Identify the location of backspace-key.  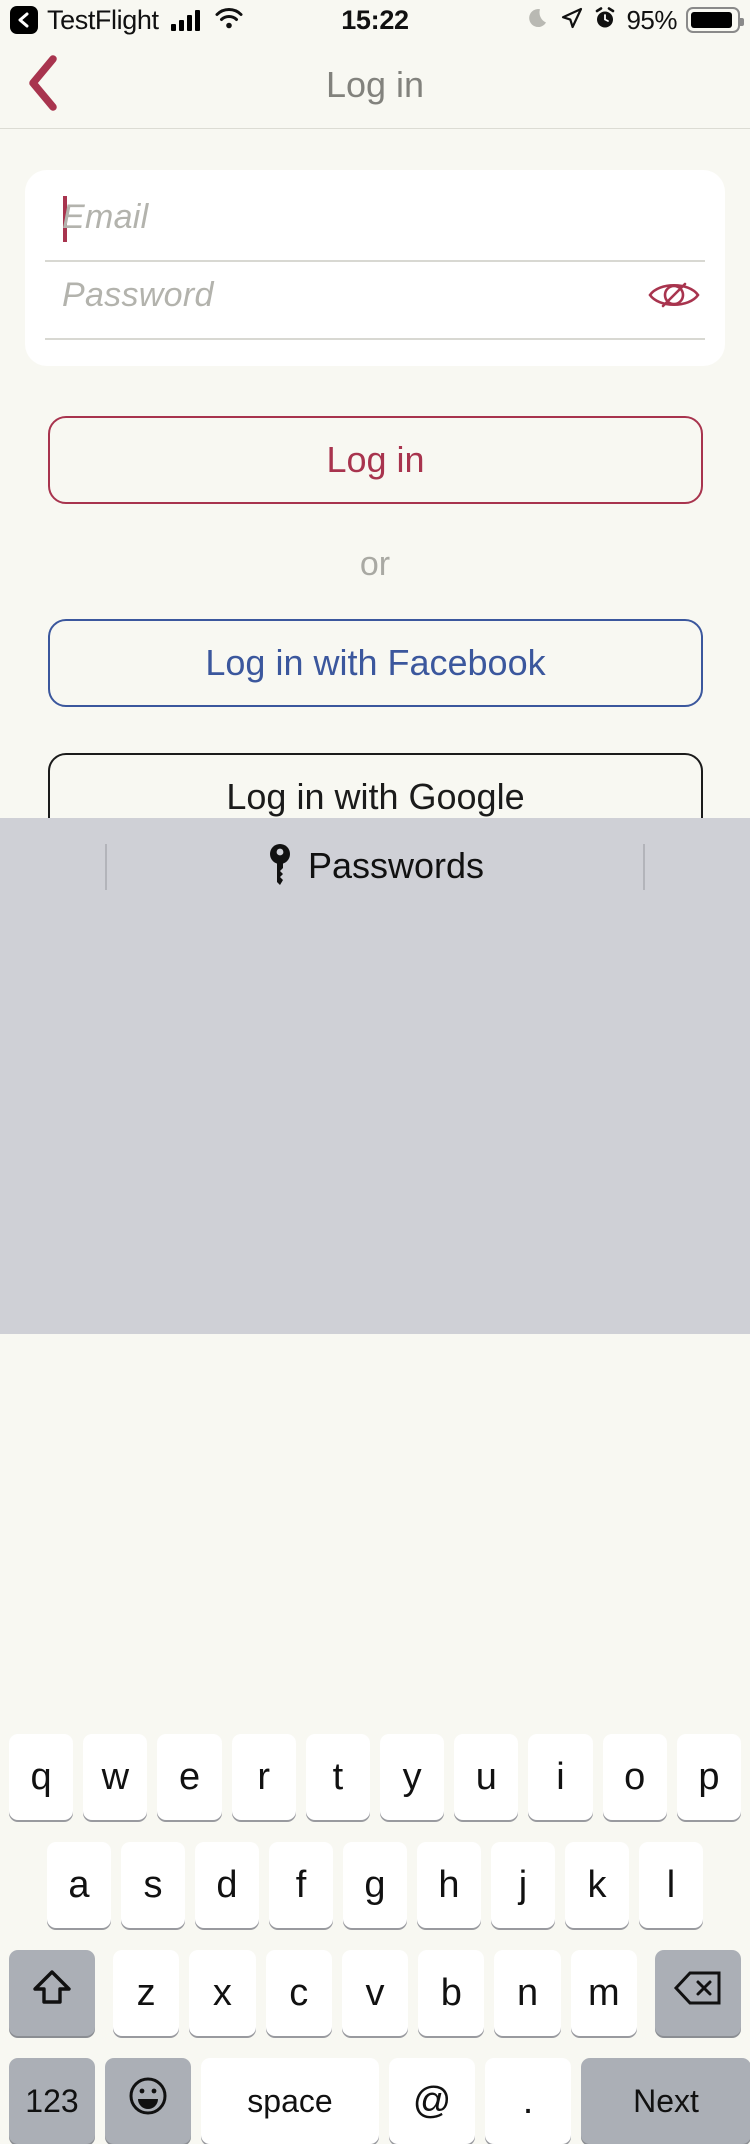
(697, 1993).